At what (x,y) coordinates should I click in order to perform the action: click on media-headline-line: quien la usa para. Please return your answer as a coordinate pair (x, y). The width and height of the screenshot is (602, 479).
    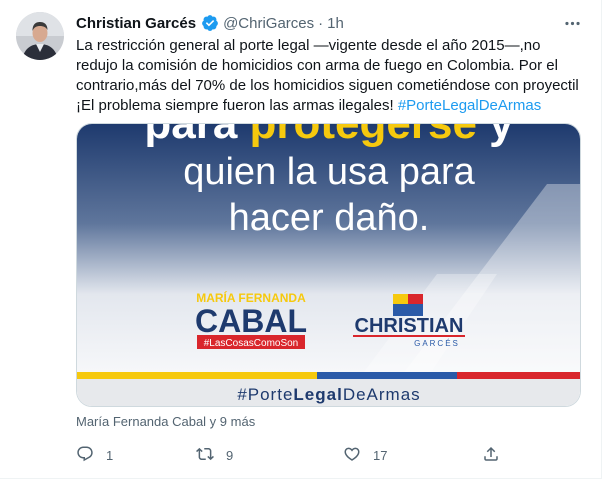
    Looking at the image, I should click on (329, 172).